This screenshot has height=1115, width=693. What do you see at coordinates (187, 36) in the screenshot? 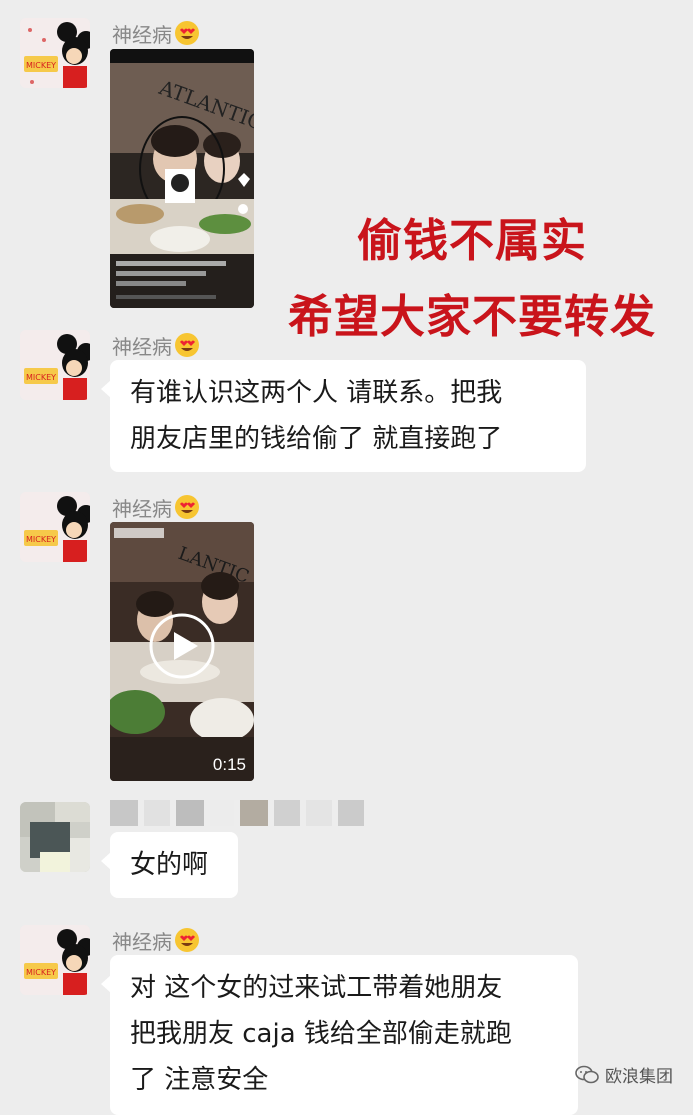
I see `heart-eyes-emoji-icon` at bounding box center [187, 36].